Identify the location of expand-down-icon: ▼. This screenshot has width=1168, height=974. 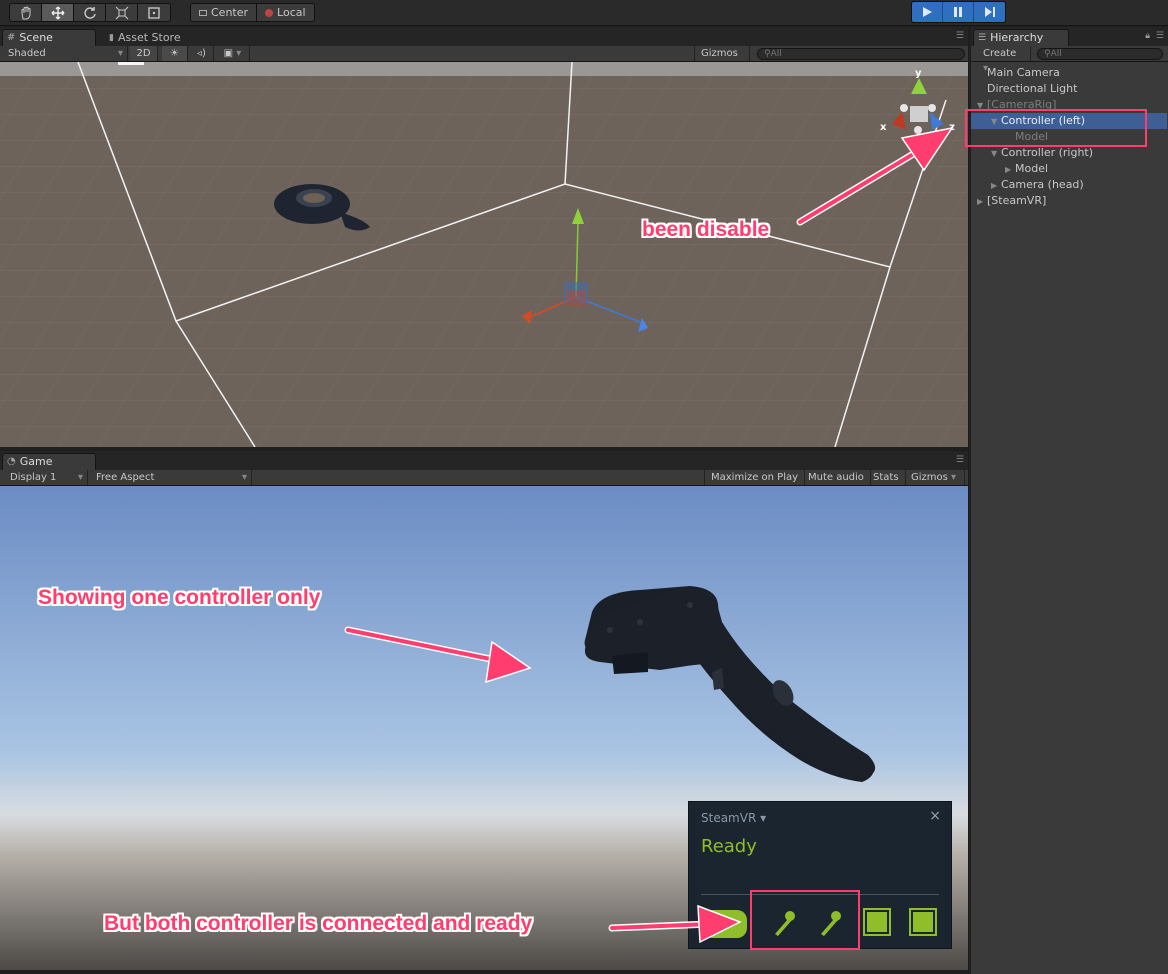
(996, 154).